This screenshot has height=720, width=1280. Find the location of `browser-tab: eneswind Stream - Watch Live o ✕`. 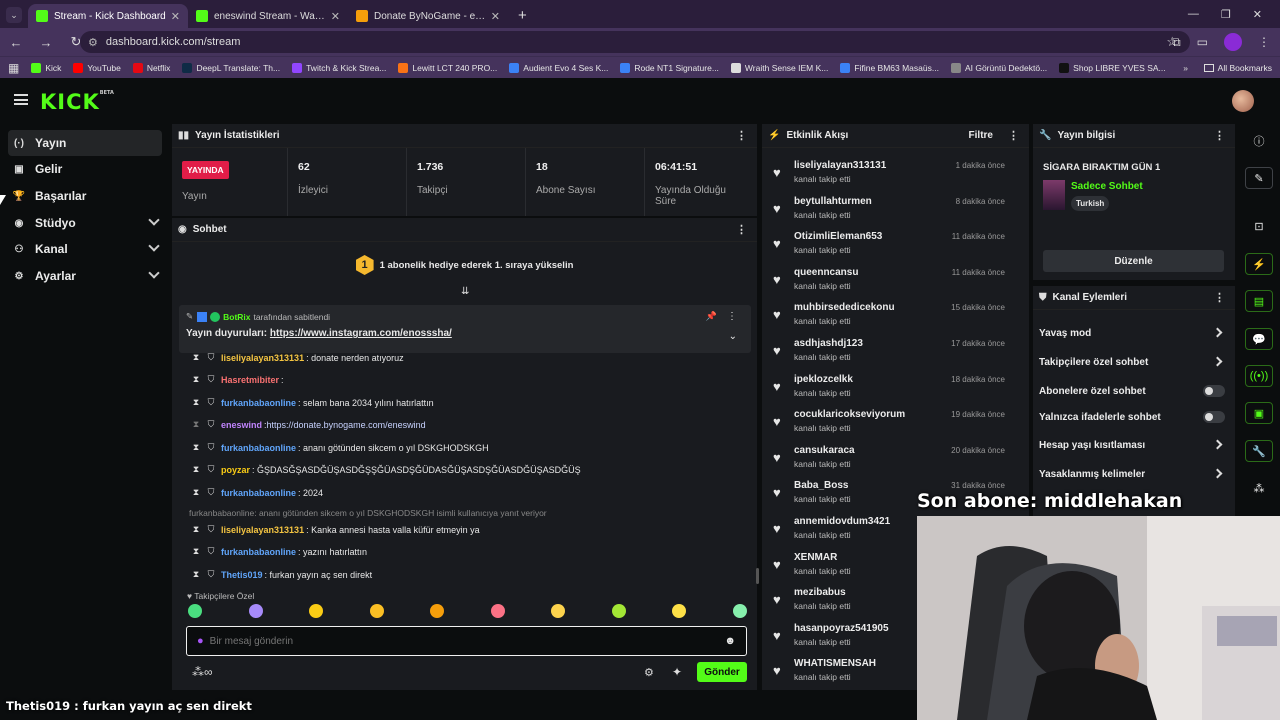

browser-tab: eneswind Stream - Watch Live o ✕ is located at coordinates (268, 16).